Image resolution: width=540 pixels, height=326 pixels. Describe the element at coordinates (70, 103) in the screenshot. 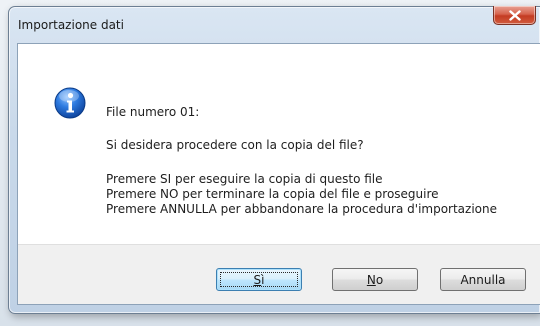

I see `info-icon` at that location.